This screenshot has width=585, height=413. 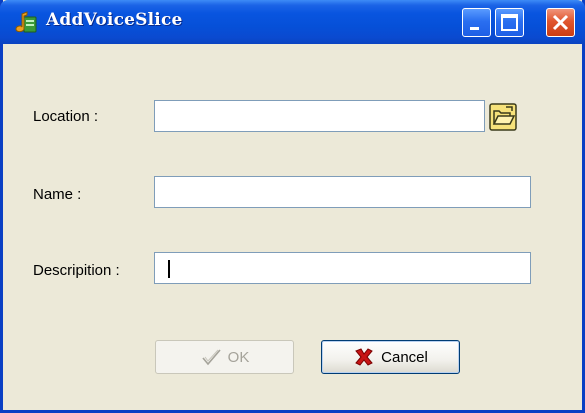 What do you see at coordinates (224, 357) in the screenshot?
I see `ok-button: OK` at bounding box center [224, 357].